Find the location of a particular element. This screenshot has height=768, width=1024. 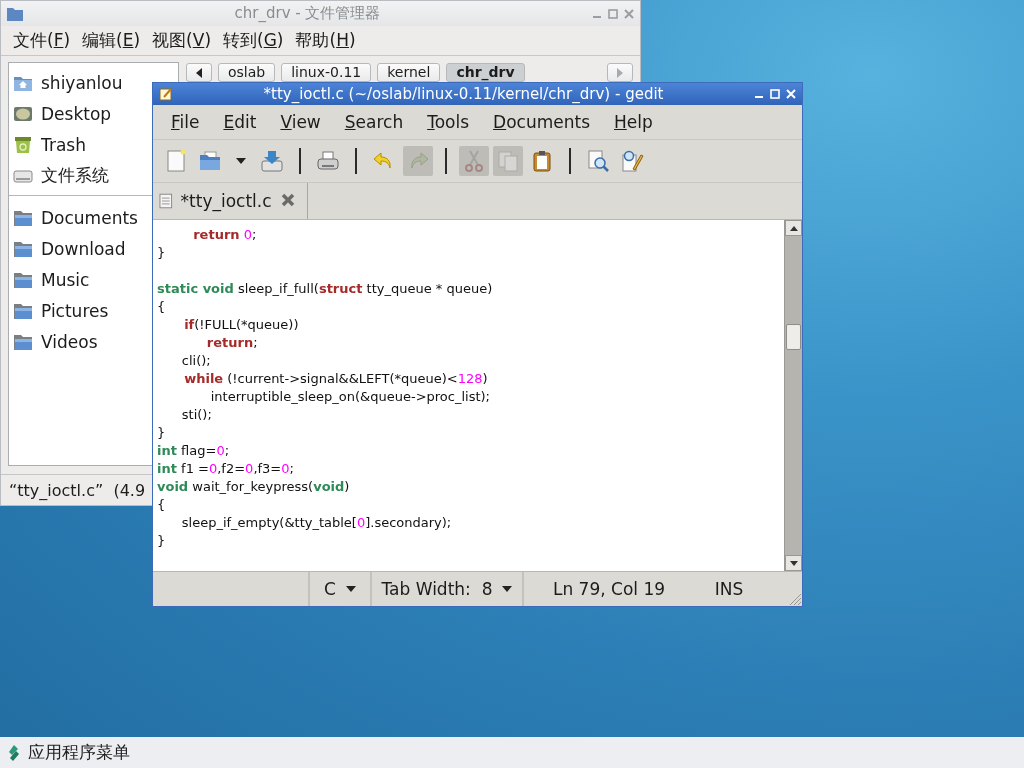

menu-item: View is located at coordinates (300, 122).